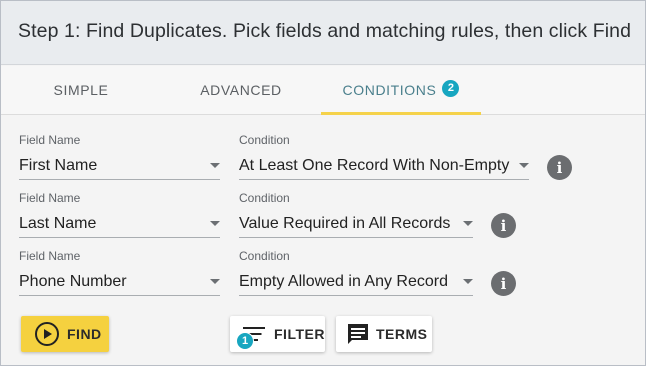  I want to click on field-name-select: Last Name, so click(119, 224).